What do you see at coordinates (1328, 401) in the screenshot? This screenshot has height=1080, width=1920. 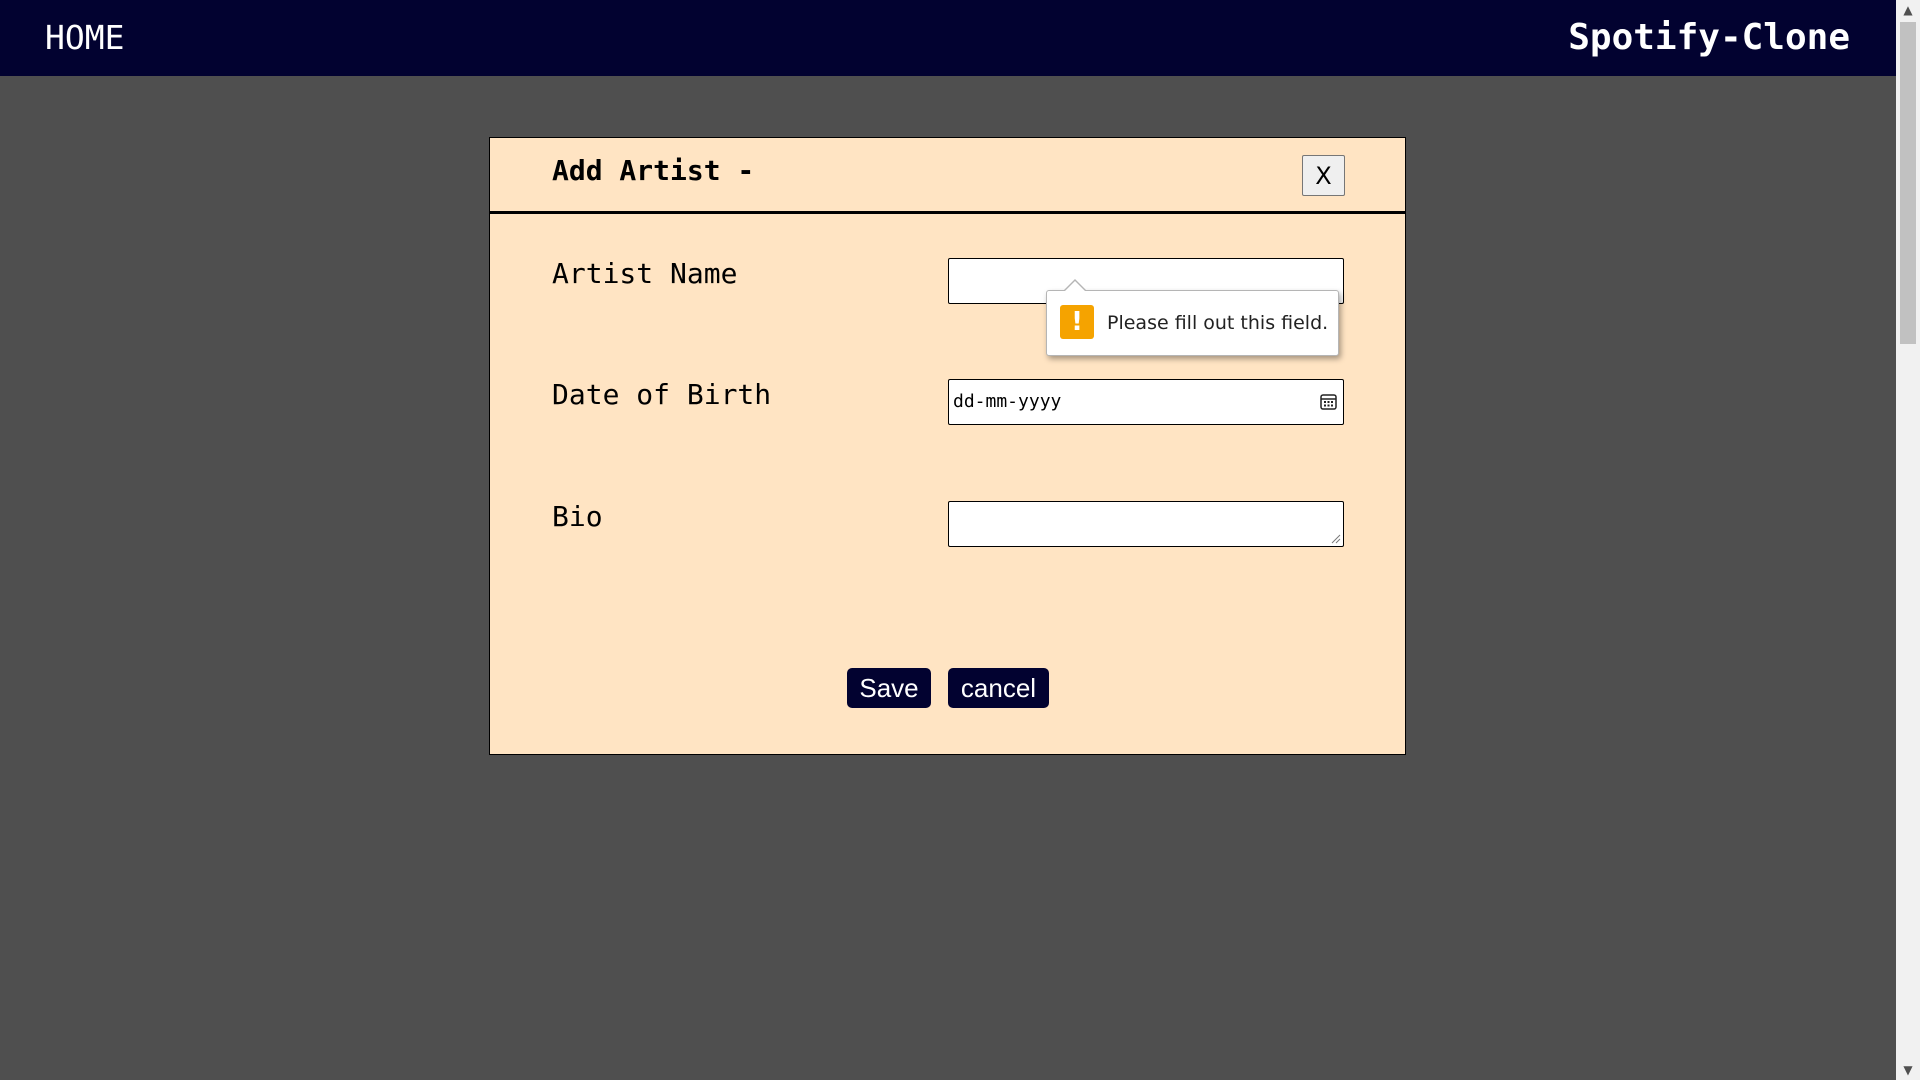 I see `calendar-icon` at bounding box center [1328, 401].